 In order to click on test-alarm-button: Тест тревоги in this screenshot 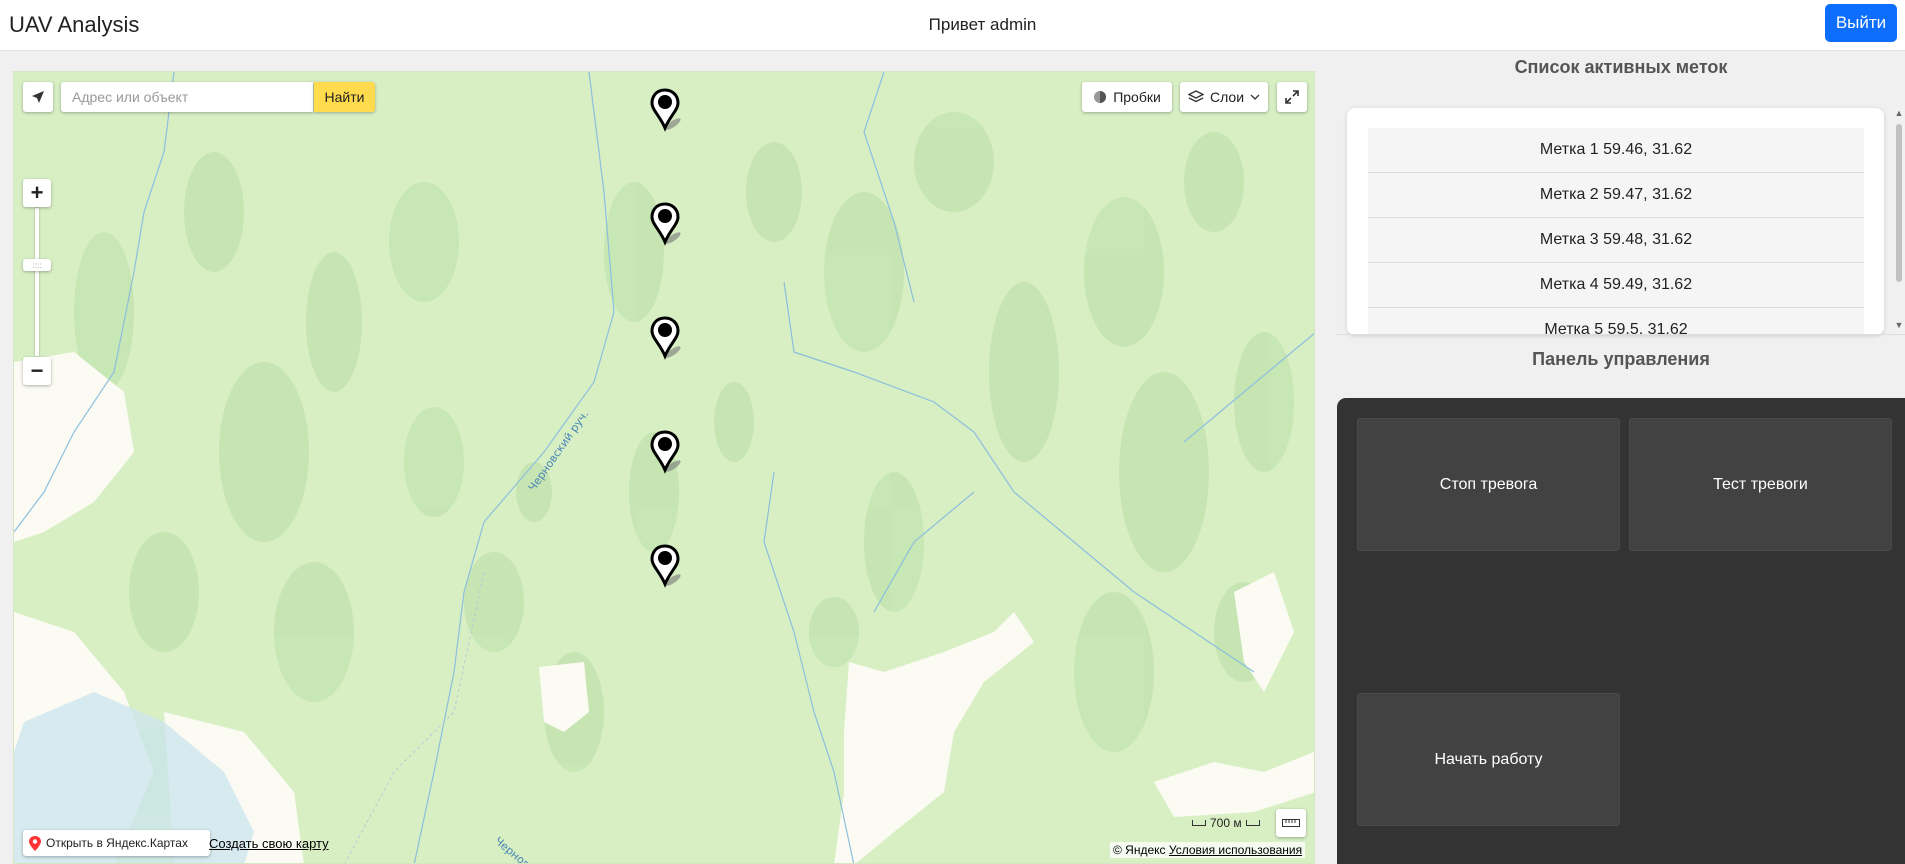, I will do `click(1760, 484)`.